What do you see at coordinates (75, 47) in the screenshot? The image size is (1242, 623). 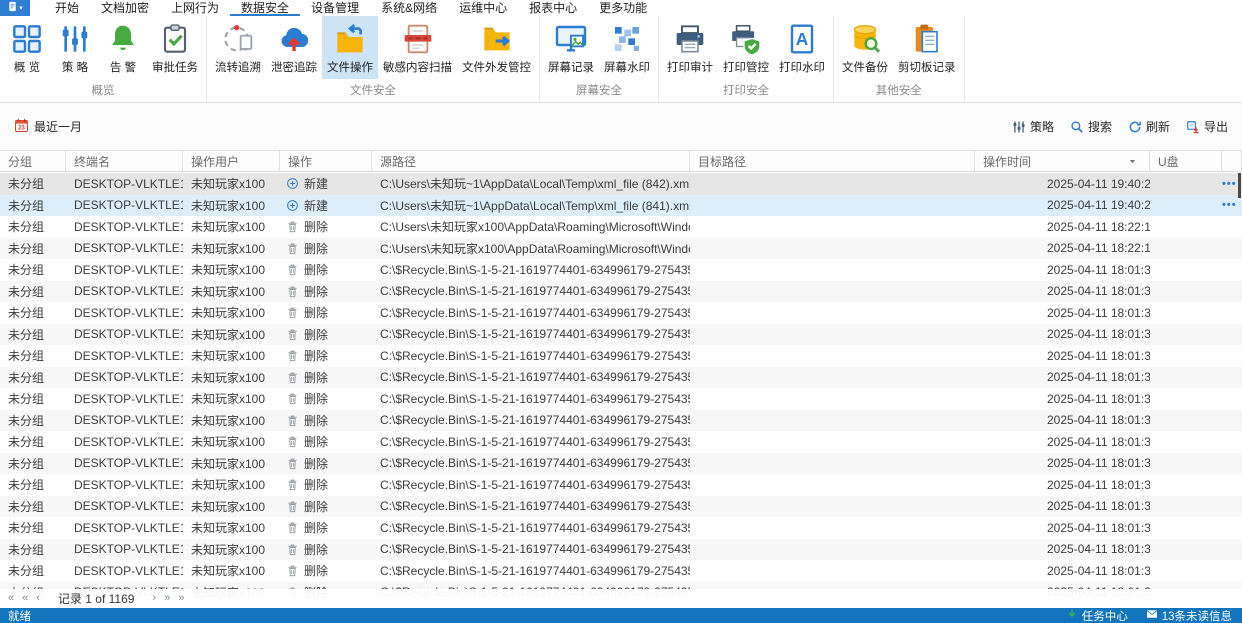 I see `ritem-policy: 策 略` at bounding box center [75, 47].